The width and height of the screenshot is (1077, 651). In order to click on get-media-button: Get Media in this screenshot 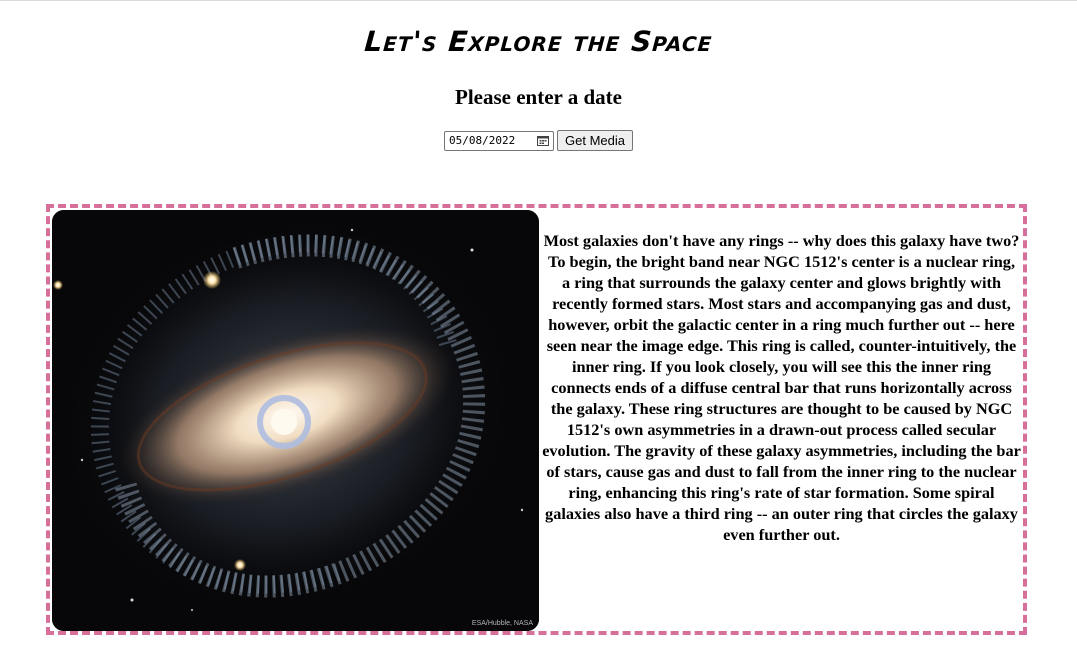, I will do `click(595, 140)`.